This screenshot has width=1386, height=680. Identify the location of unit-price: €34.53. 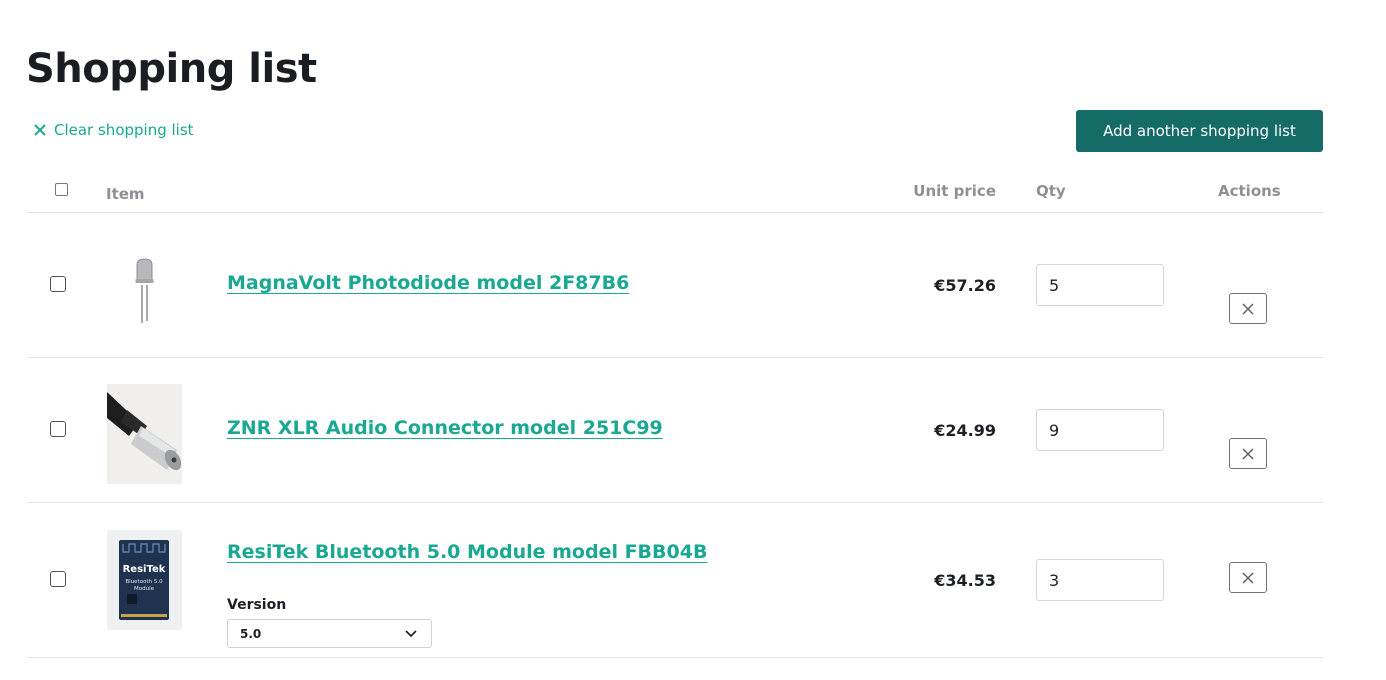
(965, 580).